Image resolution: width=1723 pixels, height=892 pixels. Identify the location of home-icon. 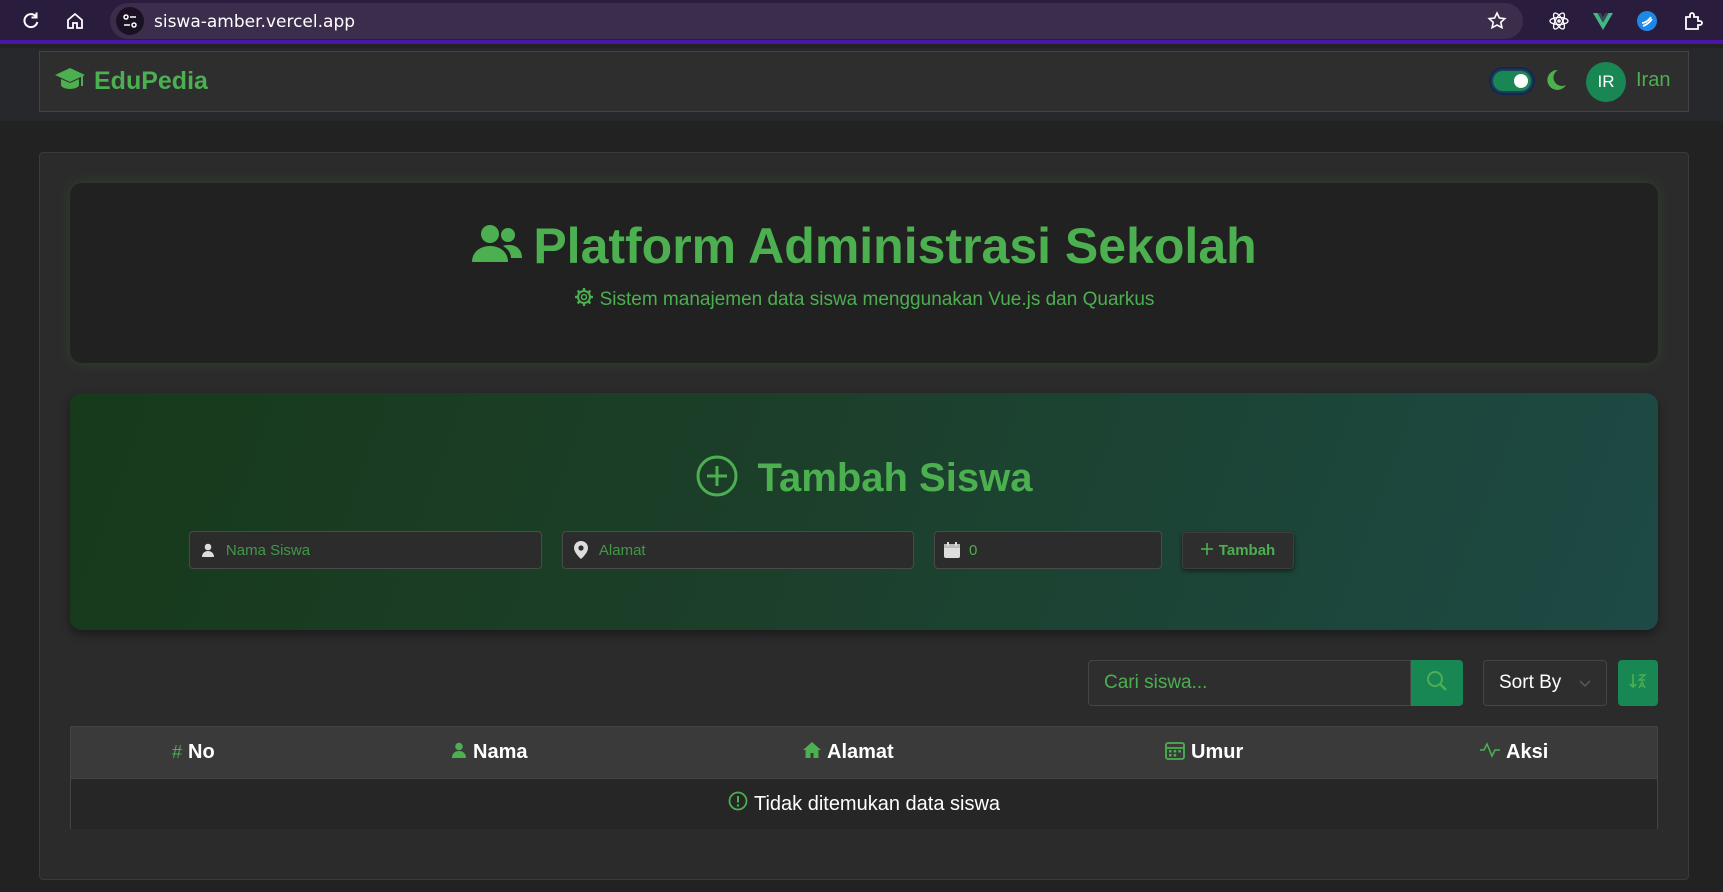
(75, 21).